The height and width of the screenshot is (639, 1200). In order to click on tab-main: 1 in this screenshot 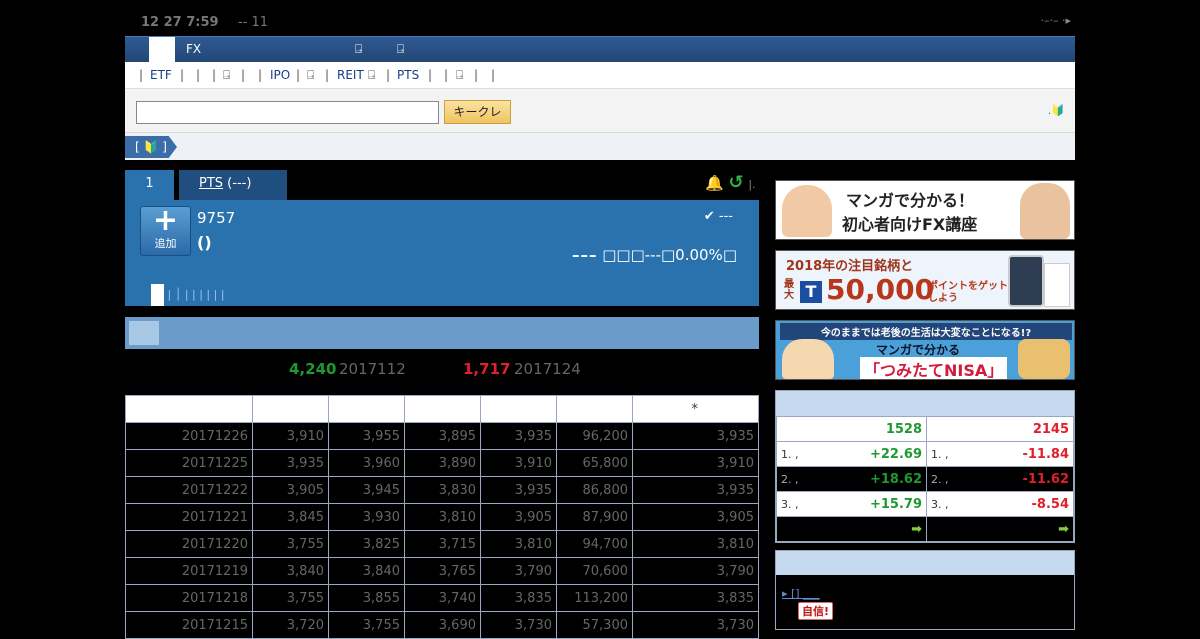, I will do `click(149, 185)`.